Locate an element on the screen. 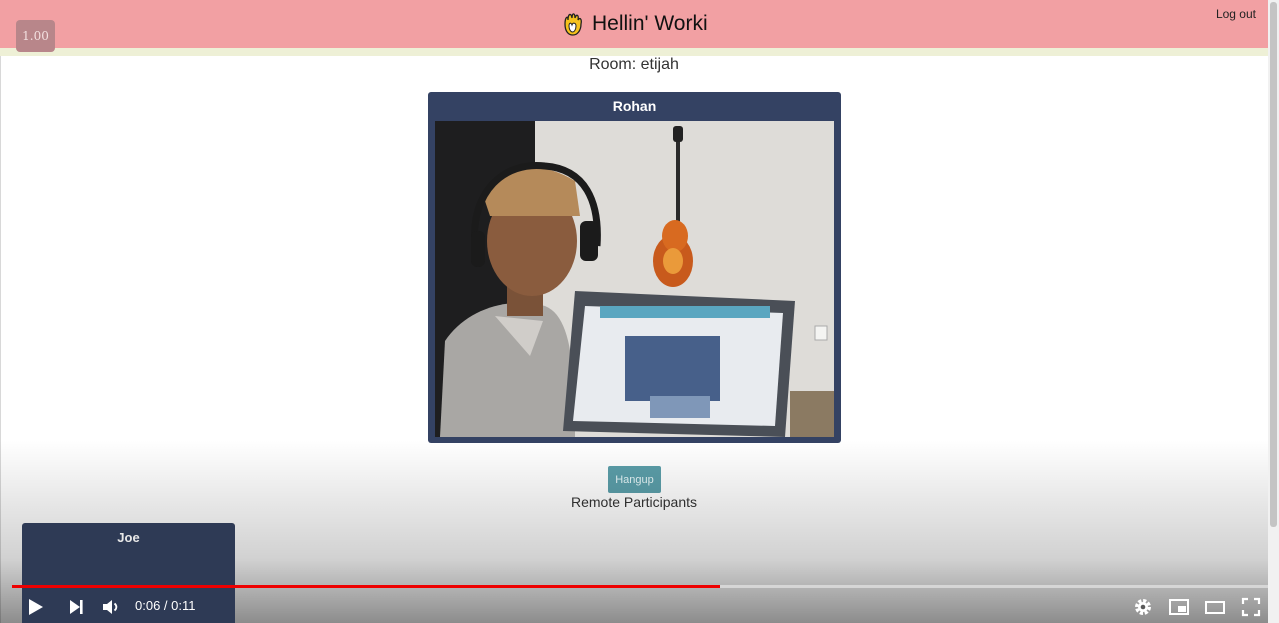  local-participant-name: Rohan is located at coordinates (634, 106).